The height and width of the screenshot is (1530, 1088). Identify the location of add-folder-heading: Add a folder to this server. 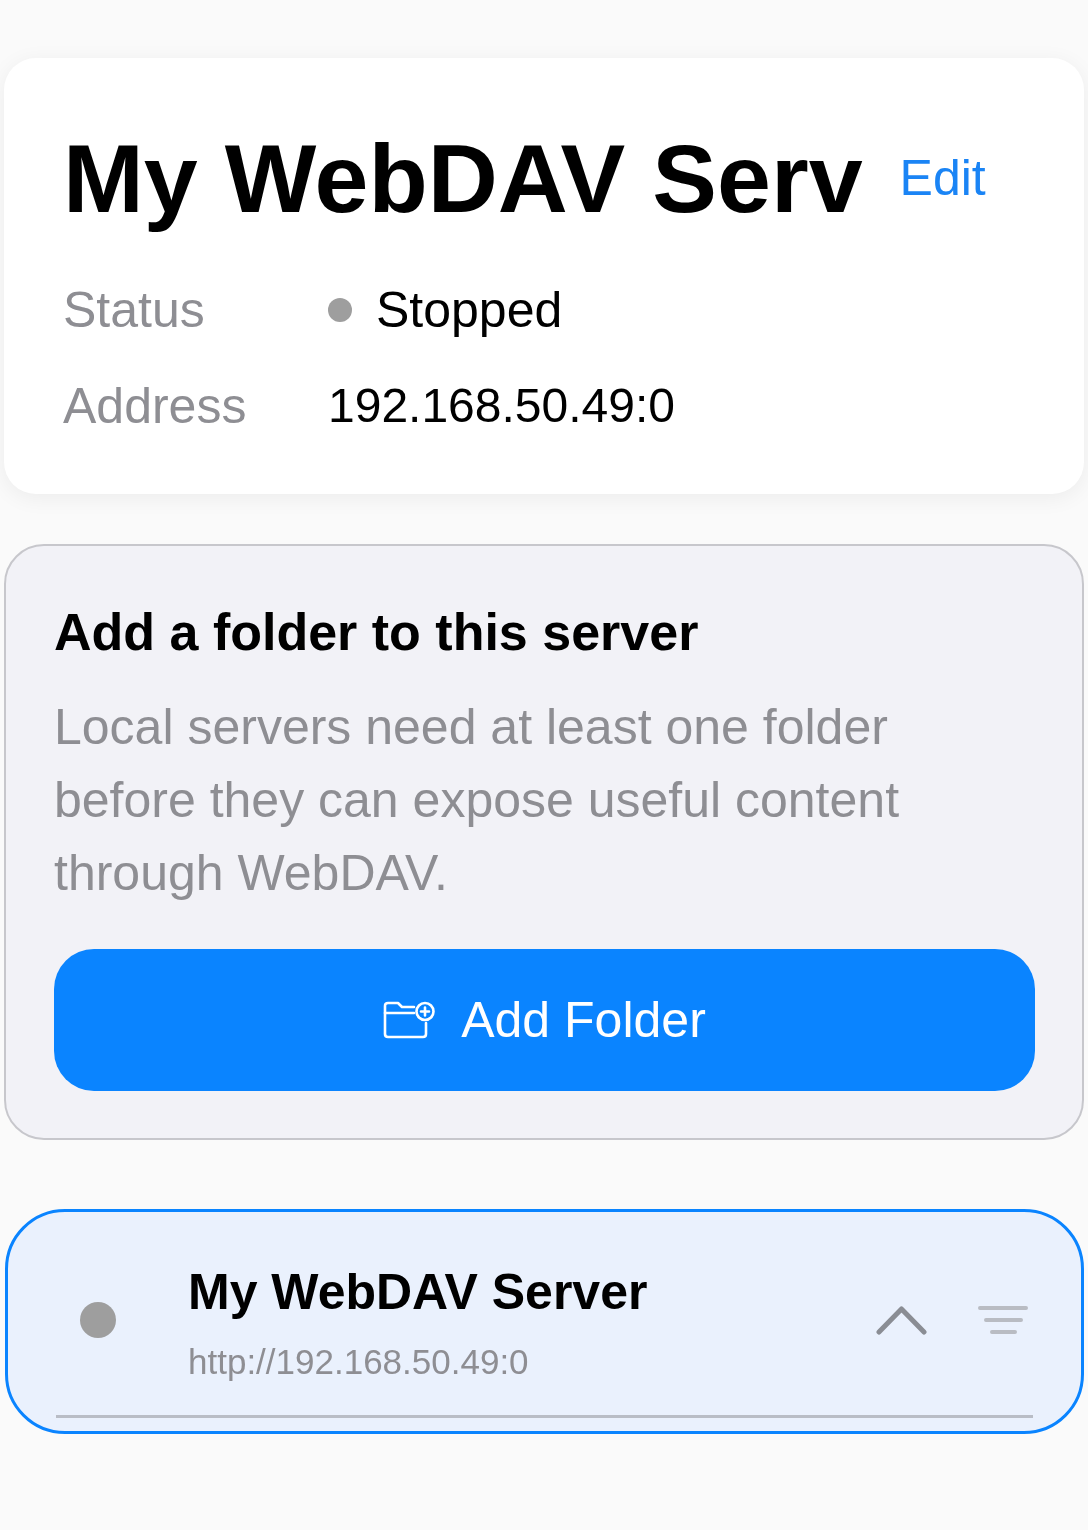
(377, 632).